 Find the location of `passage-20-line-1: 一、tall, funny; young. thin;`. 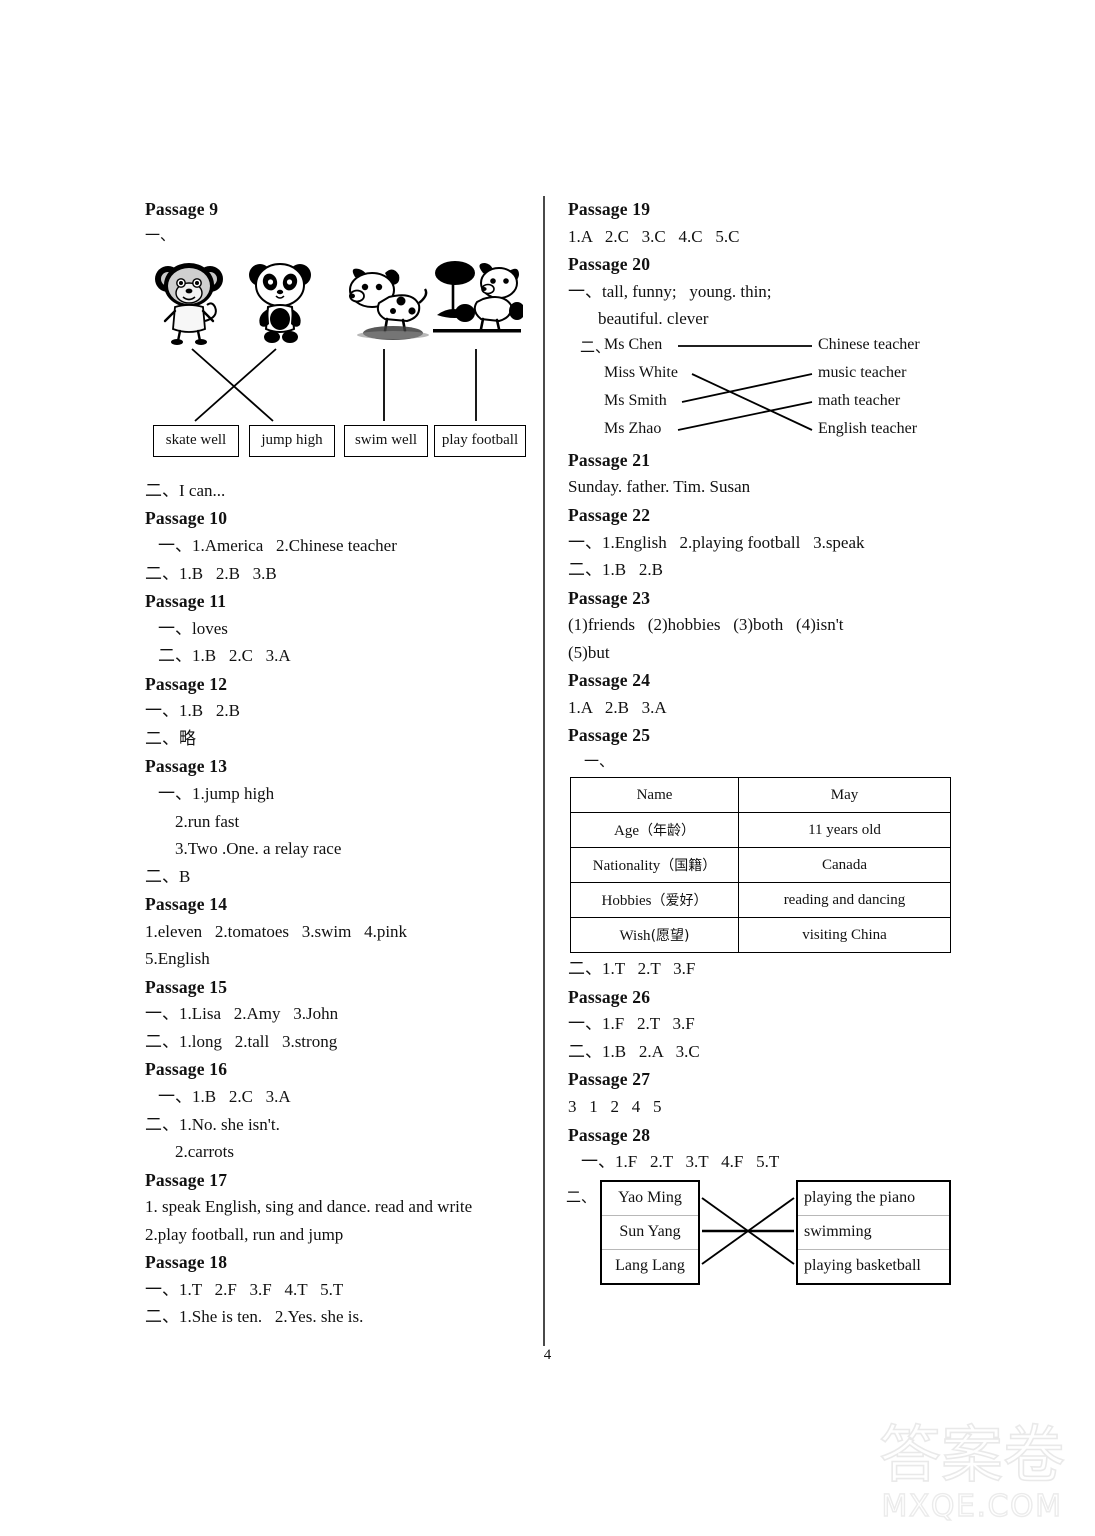

passage-20-line-1: 一、tall, funny; young. thin; is located at coordinates (670, 291).